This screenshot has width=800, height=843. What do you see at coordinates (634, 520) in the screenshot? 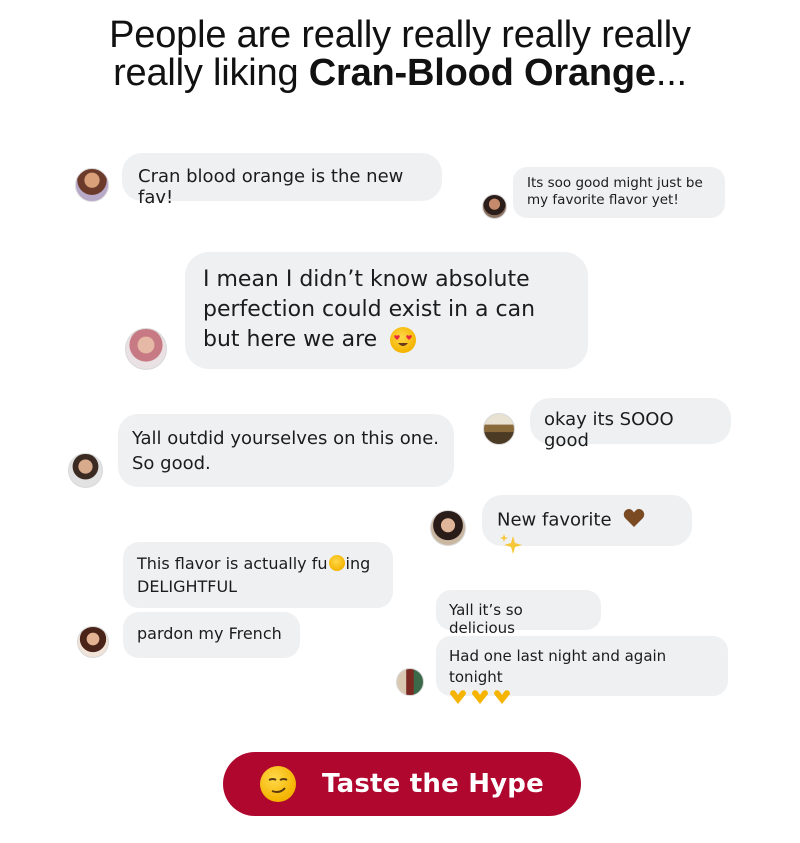
I see `brown-heart-icon` at bounding box center [634, 520].